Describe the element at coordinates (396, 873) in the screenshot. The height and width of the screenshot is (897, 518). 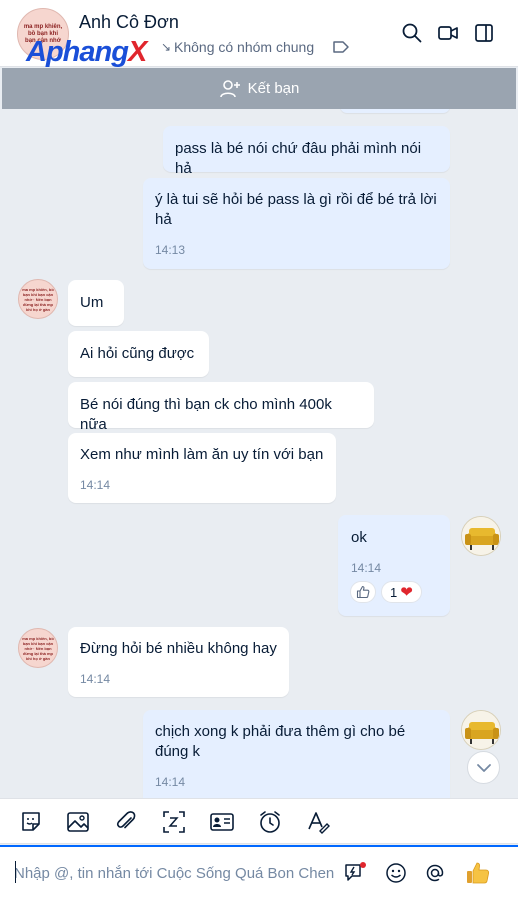
I see `emoji-icon` at that location.